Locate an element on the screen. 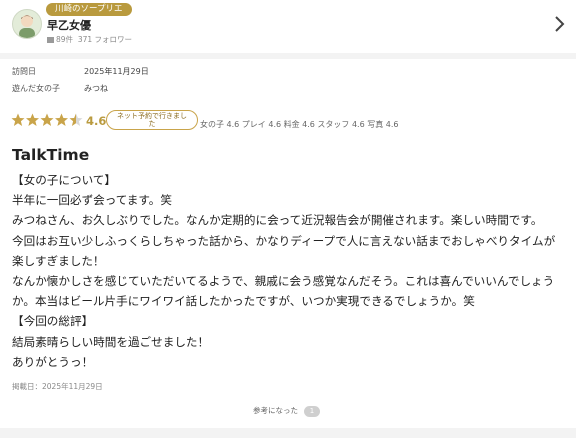  follower-count: 371 フォロワー is located at coordinates (105, 39).